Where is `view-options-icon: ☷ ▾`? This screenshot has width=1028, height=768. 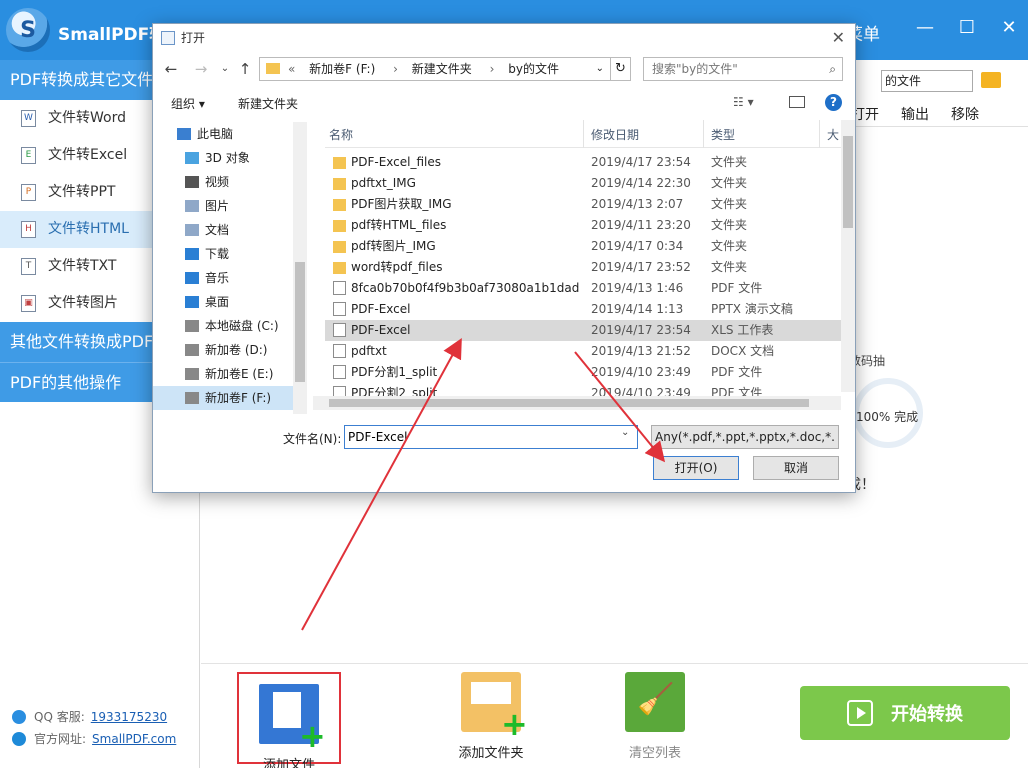
view-options-icon: ☷ ▾ is located at coordinates (743, 102).